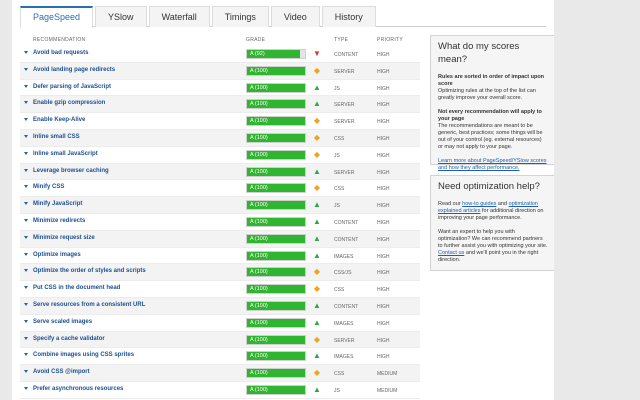  I want to click on recommendation-name: Defer parsing of JavaScript, so click(72, 87).